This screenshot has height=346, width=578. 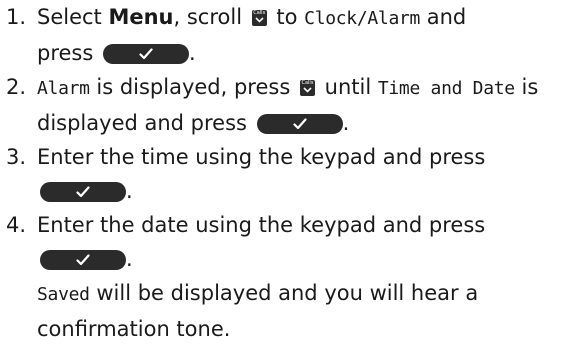 What do you see at coordinates (16, 17) in the screenshot?
I see `step-number: 1.` at bounding box center [16, 17].